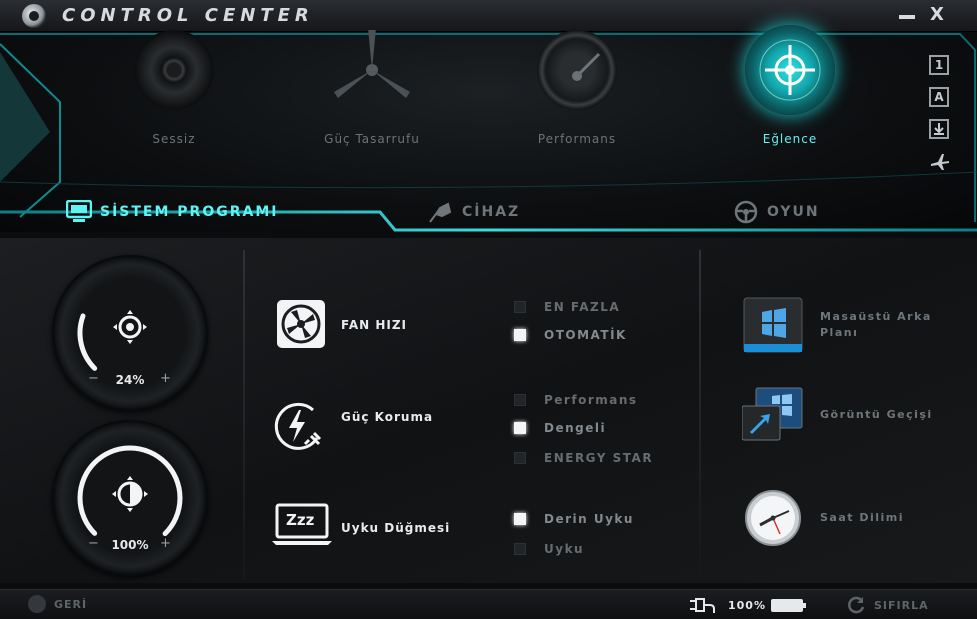 The width and height of the screenshot is (977, 619). I want to click on crosshair-radar-icon, so click(790, 70).